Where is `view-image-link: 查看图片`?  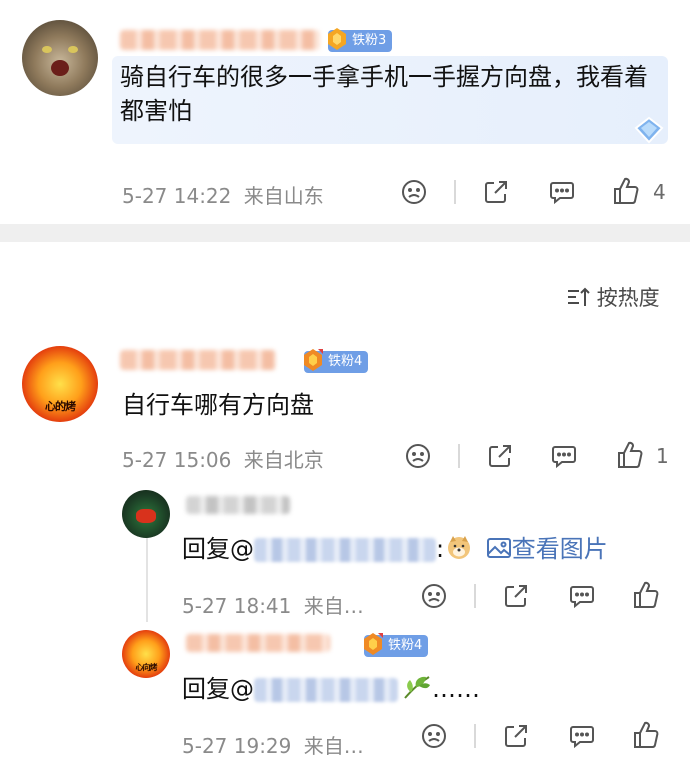
view-image-link: 查看图片 is located at coordinates (543, 549).